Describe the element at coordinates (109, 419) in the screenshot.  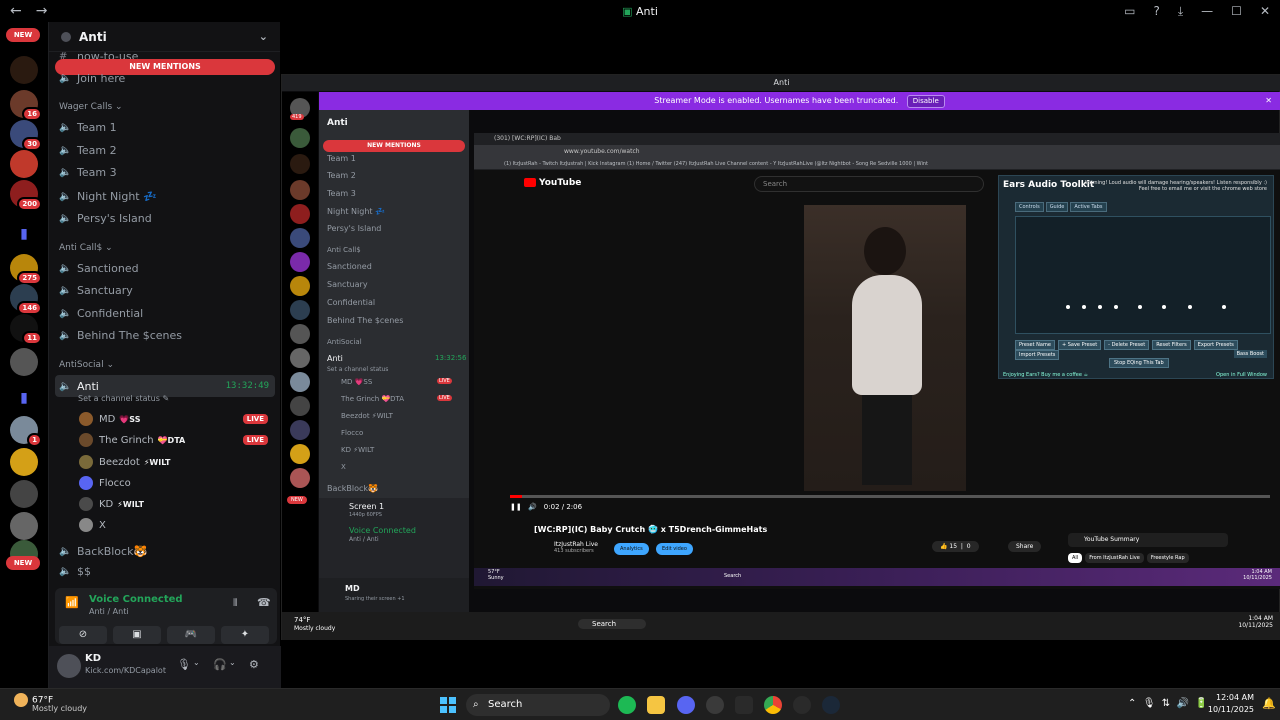
I see `voice-member: MD 💗SS` at that location.